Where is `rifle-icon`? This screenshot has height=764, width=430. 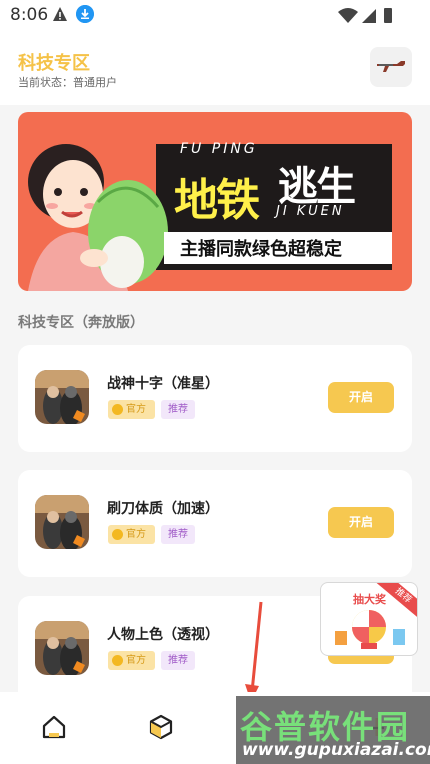 rifle-icon is located at coordinates (391, 66).